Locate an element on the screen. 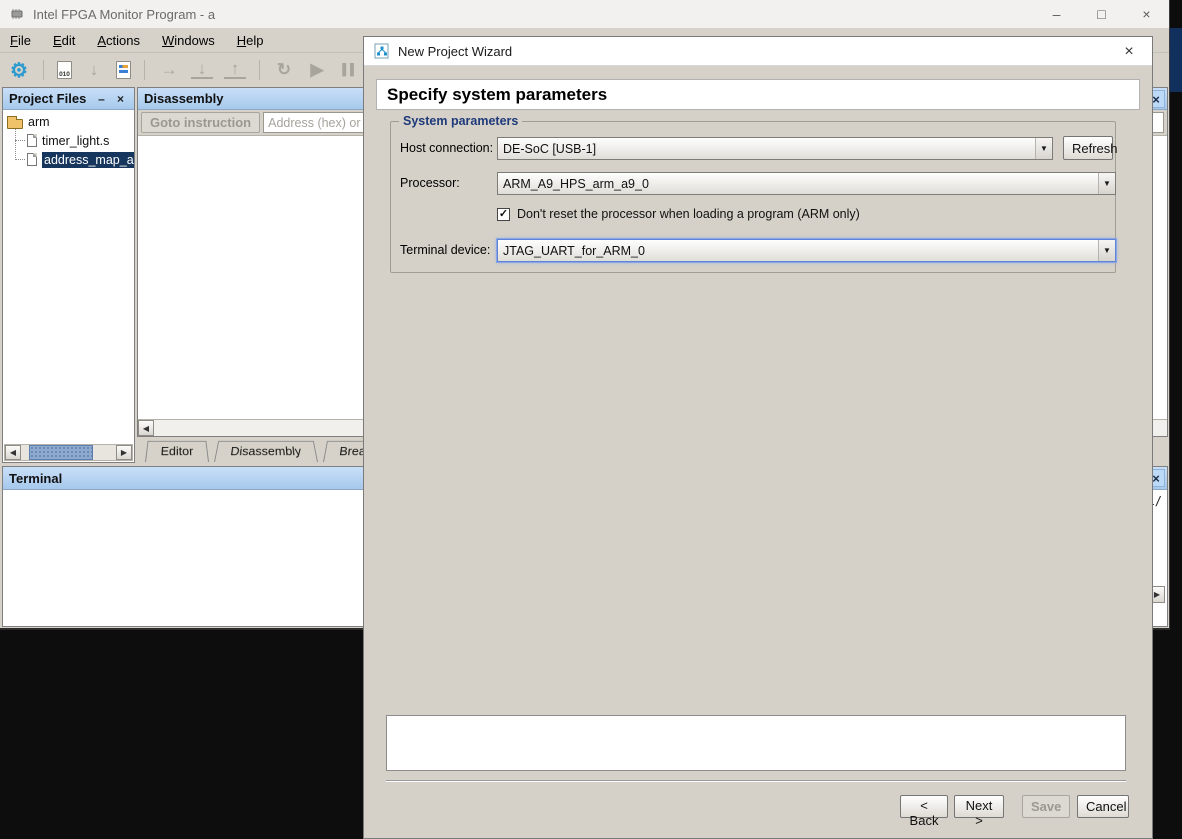 The height and width of the screenshot is (839, 1182). disassembly-title: Disassembly is located at coordinates (184, 98).